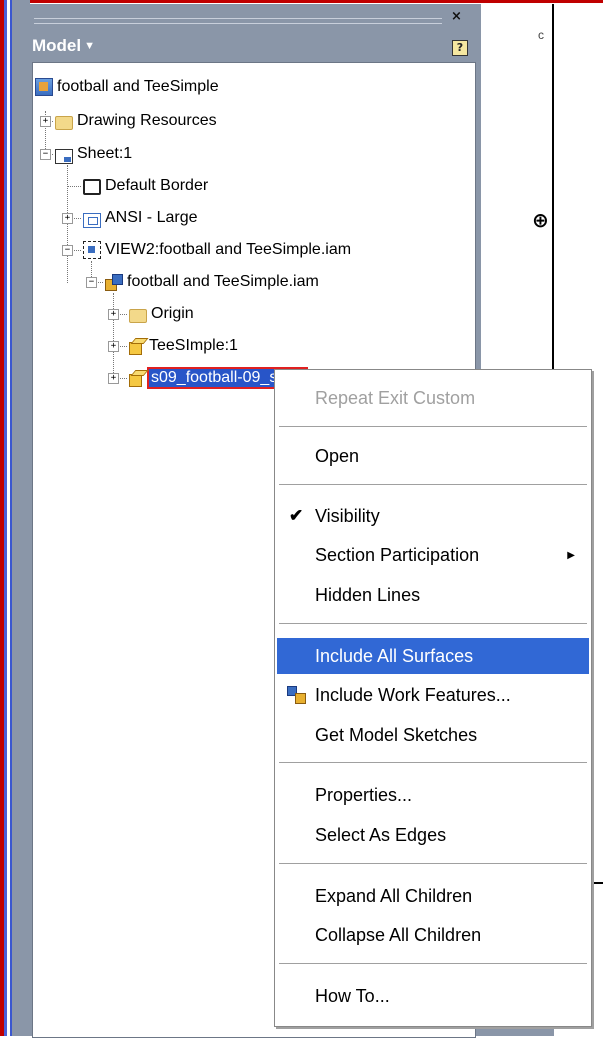 Image resolution: width=603 pixels, height=1038 pixels. Describe the element at coordinates (92, 250) in the screenshot. I see `drawing-view-icon` at that location.